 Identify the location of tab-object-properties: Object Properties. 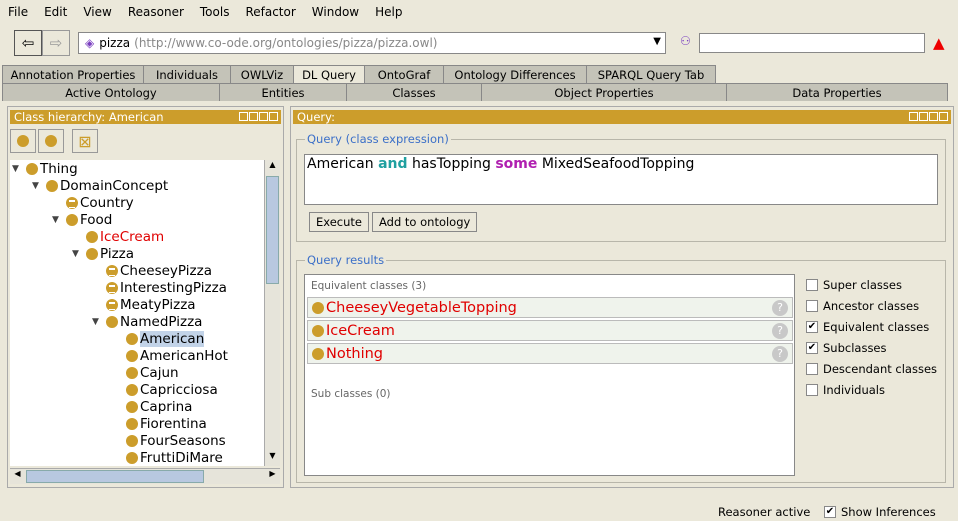
(604, 92).